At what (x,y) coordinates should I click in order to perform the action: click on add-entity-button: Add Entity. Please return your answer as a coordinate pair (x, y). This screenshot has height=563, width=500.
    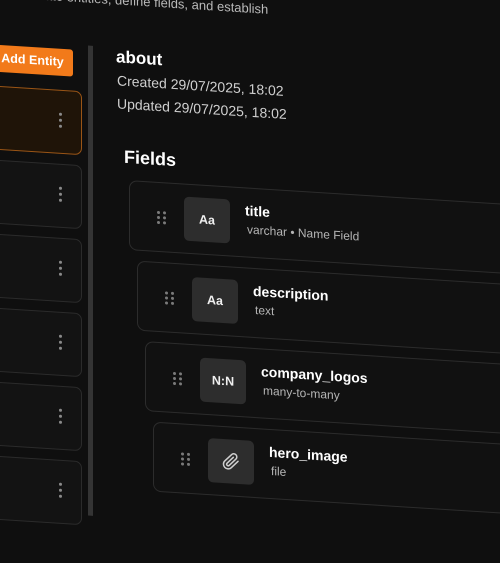
    Looking at the image, I should click on (36, 60).